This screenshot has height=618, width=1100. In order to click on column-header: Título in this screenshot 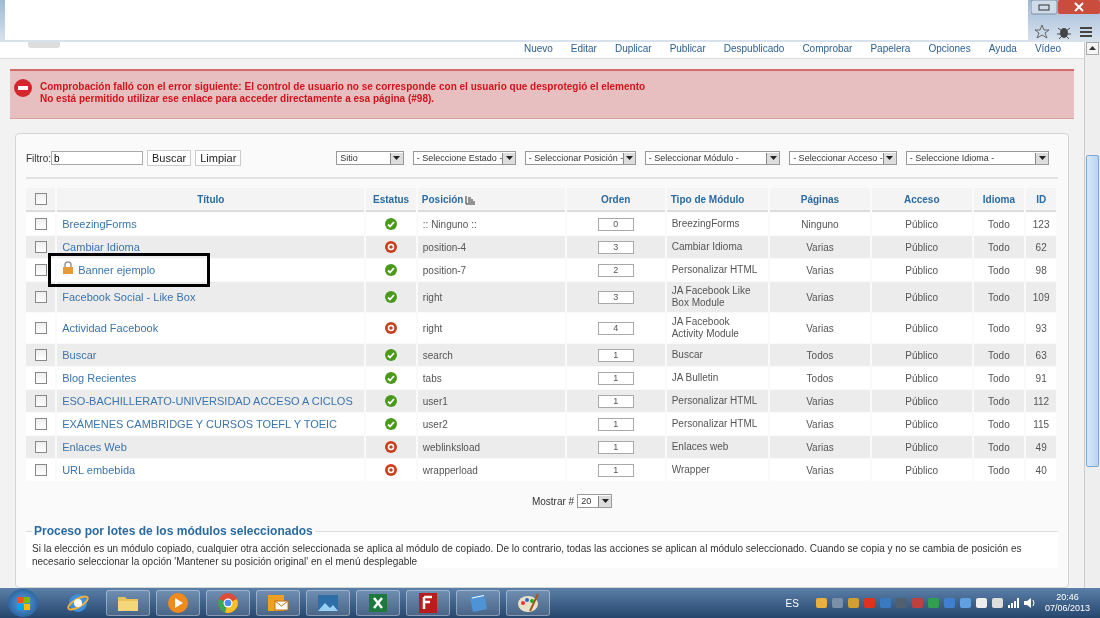, I will do `click(211, 199)`.